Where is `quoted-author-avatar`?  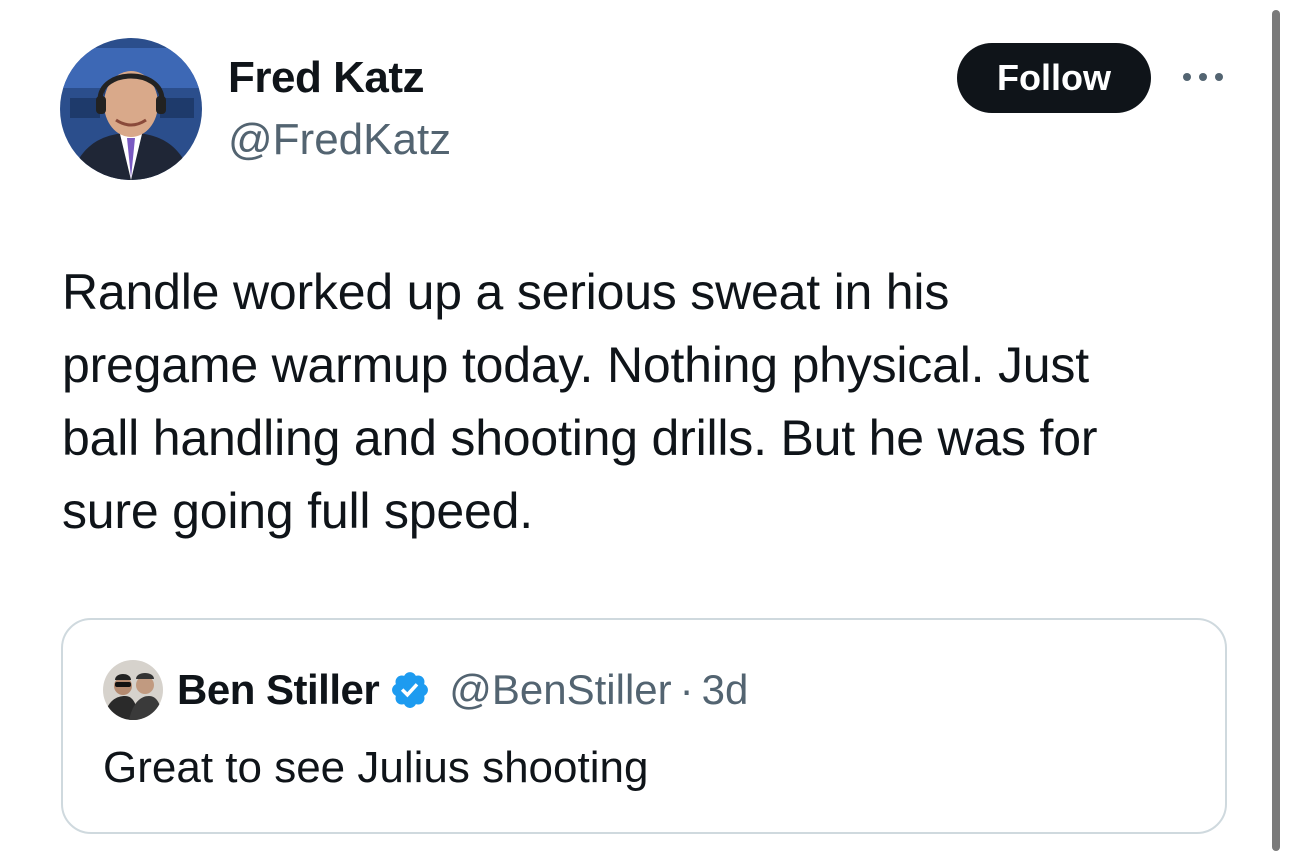
quoted-author-avatar is located at coordinates (133, 690).